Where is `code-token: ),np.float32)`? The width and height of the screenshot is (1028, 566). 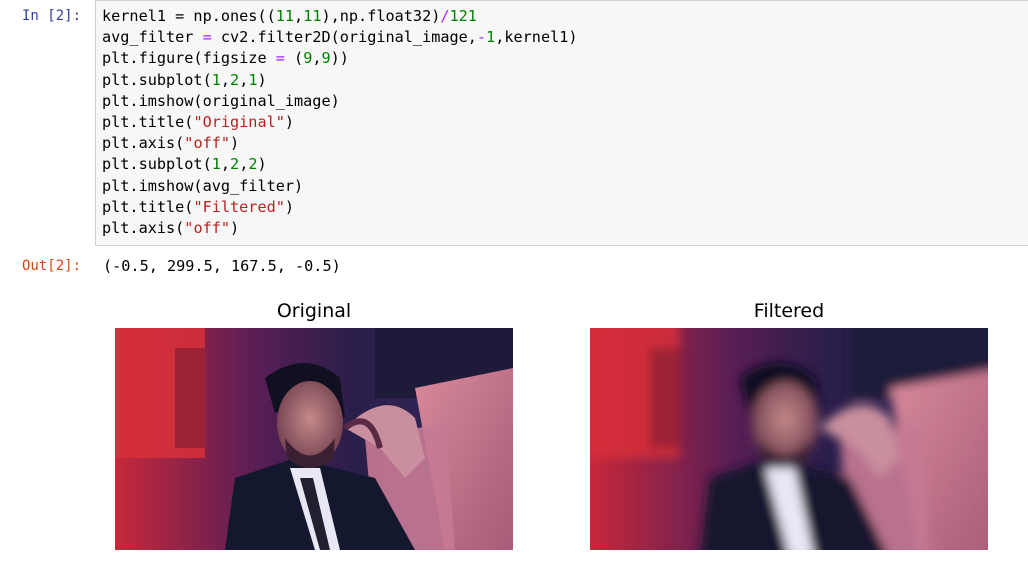 code-token: ),np.float32) is located at coordinates (381, 16).